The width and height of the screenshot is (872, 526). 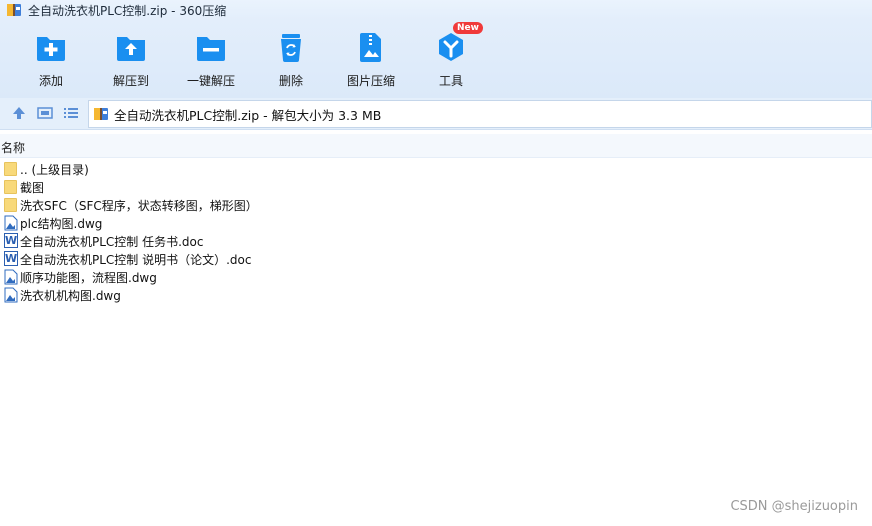 I want to click on file-name: 全自动洗衣机PLC控制 说明书（论文）.doc, so click(x=136, y=259).